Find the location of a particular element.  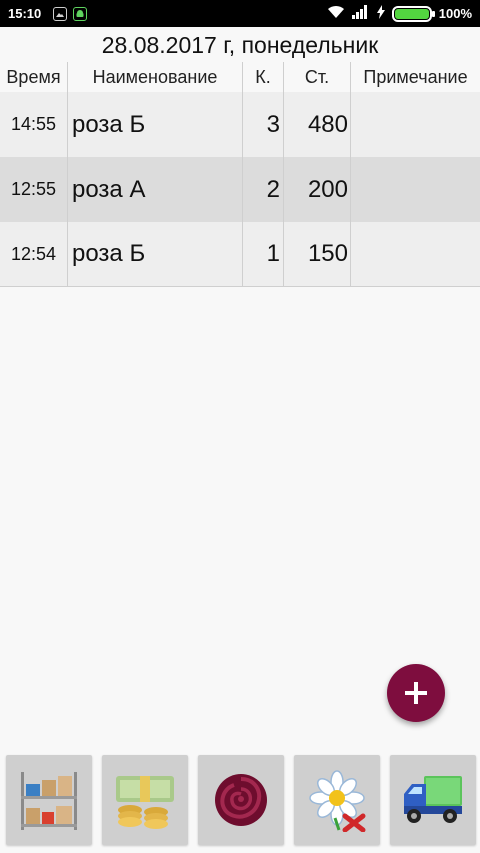

money-button is located at coordinates (145, 800).